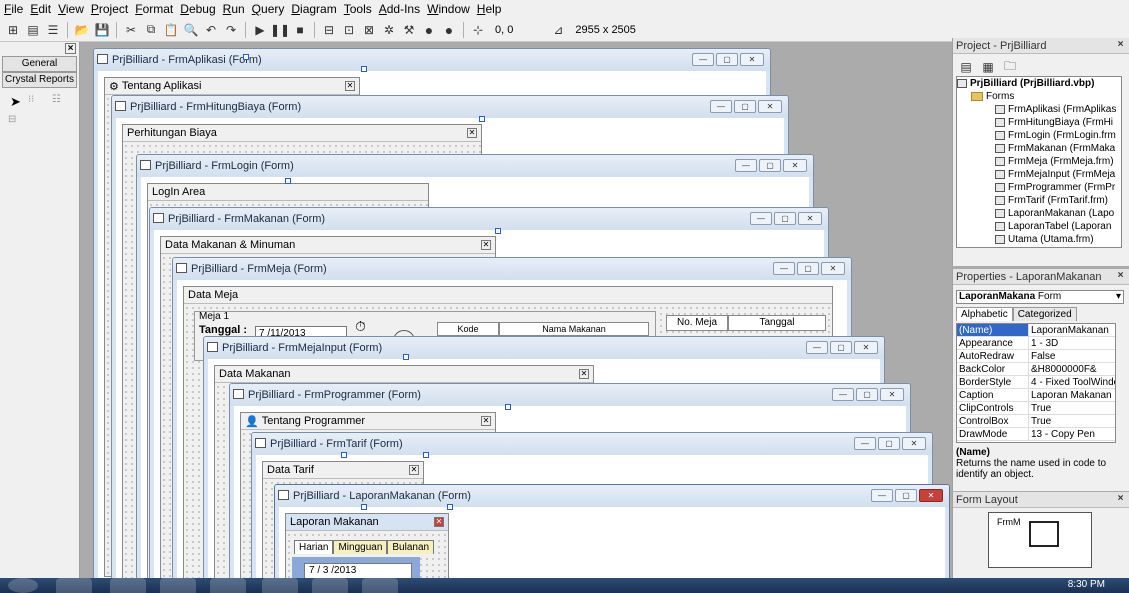  Describe the element at coordinates (966, 67) in the screenshot. I see `view-code-icon: ▤` at that location.